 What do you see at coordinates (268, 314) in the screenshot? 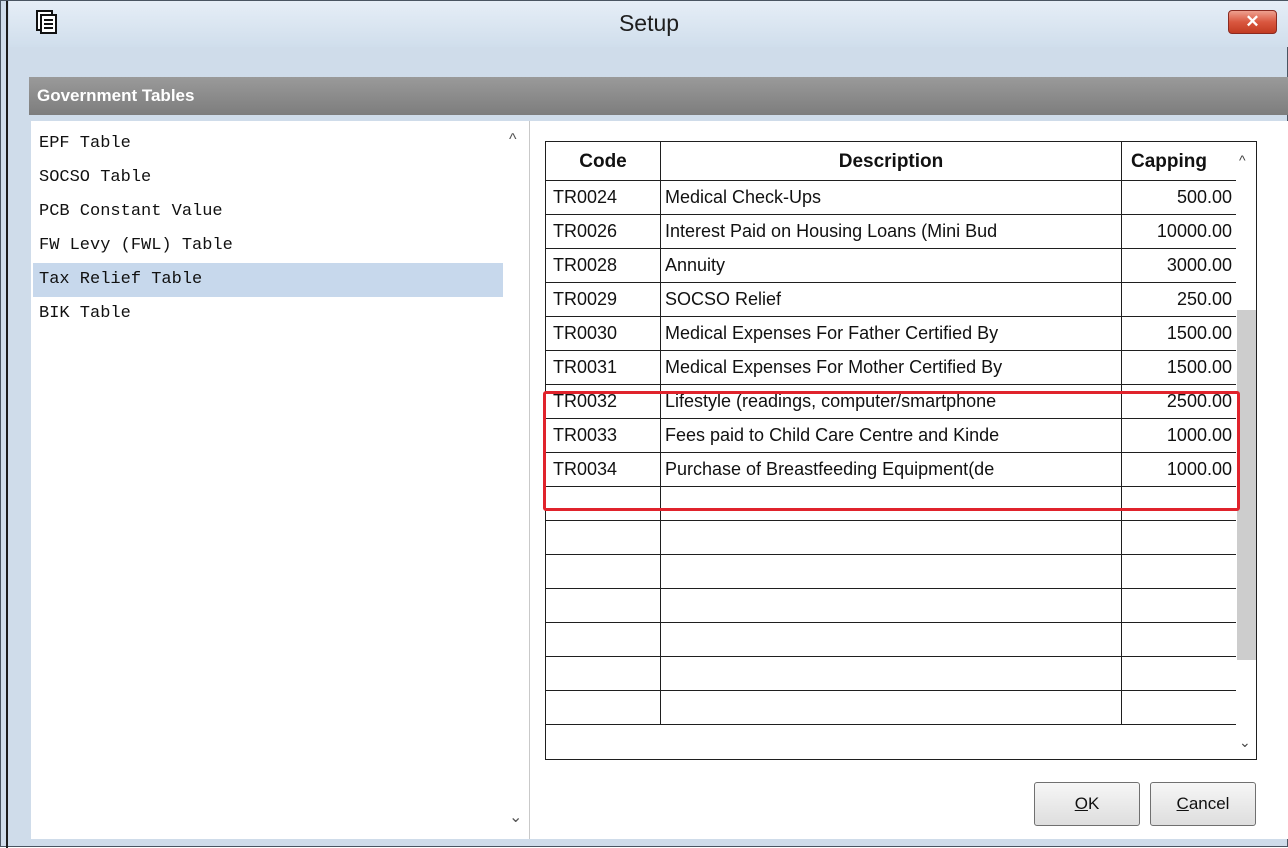
I see `list-item-bik-table: BIK Table` at bounding box center [268, 314].